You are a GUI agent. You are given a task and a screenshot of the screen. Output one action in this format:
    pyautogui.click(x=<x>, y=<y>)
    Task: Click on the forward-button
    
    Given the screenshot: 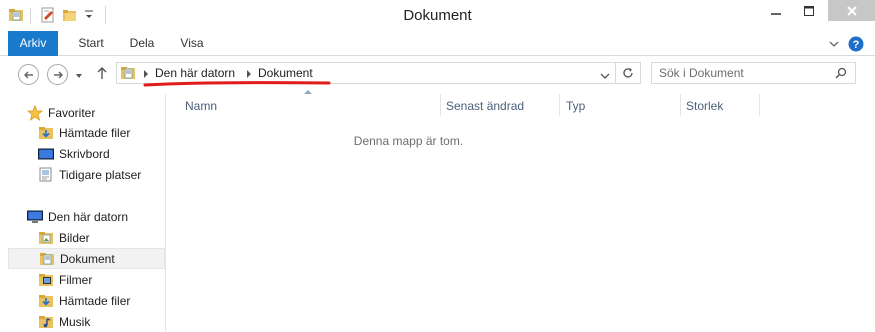 What is the action you would take?
    pyautogui.click(x=57, y=74)
    